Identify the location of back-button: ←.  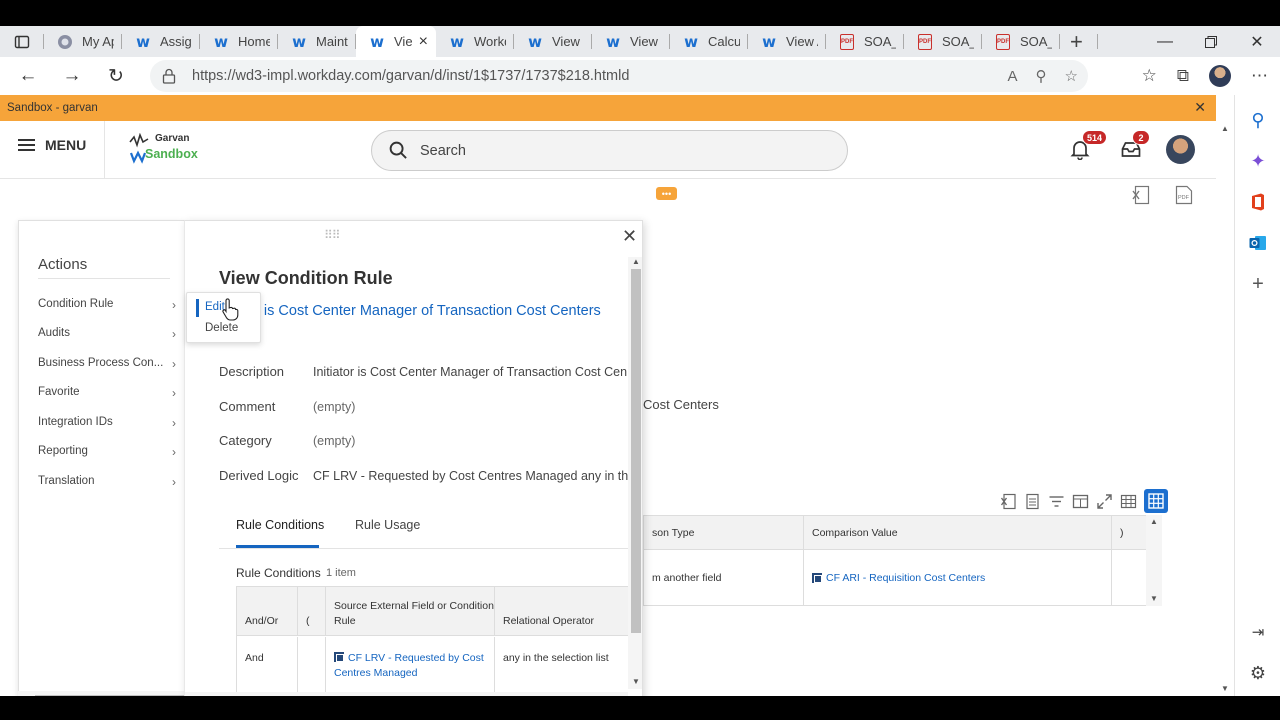
(28, 76).